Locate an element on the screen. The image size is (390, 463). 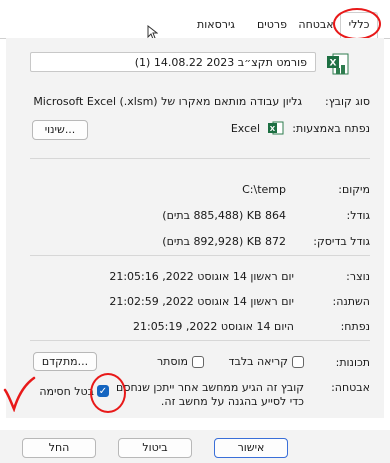
opens-with-label: נפתח באמצעות: is located at coordinates (331, 128).